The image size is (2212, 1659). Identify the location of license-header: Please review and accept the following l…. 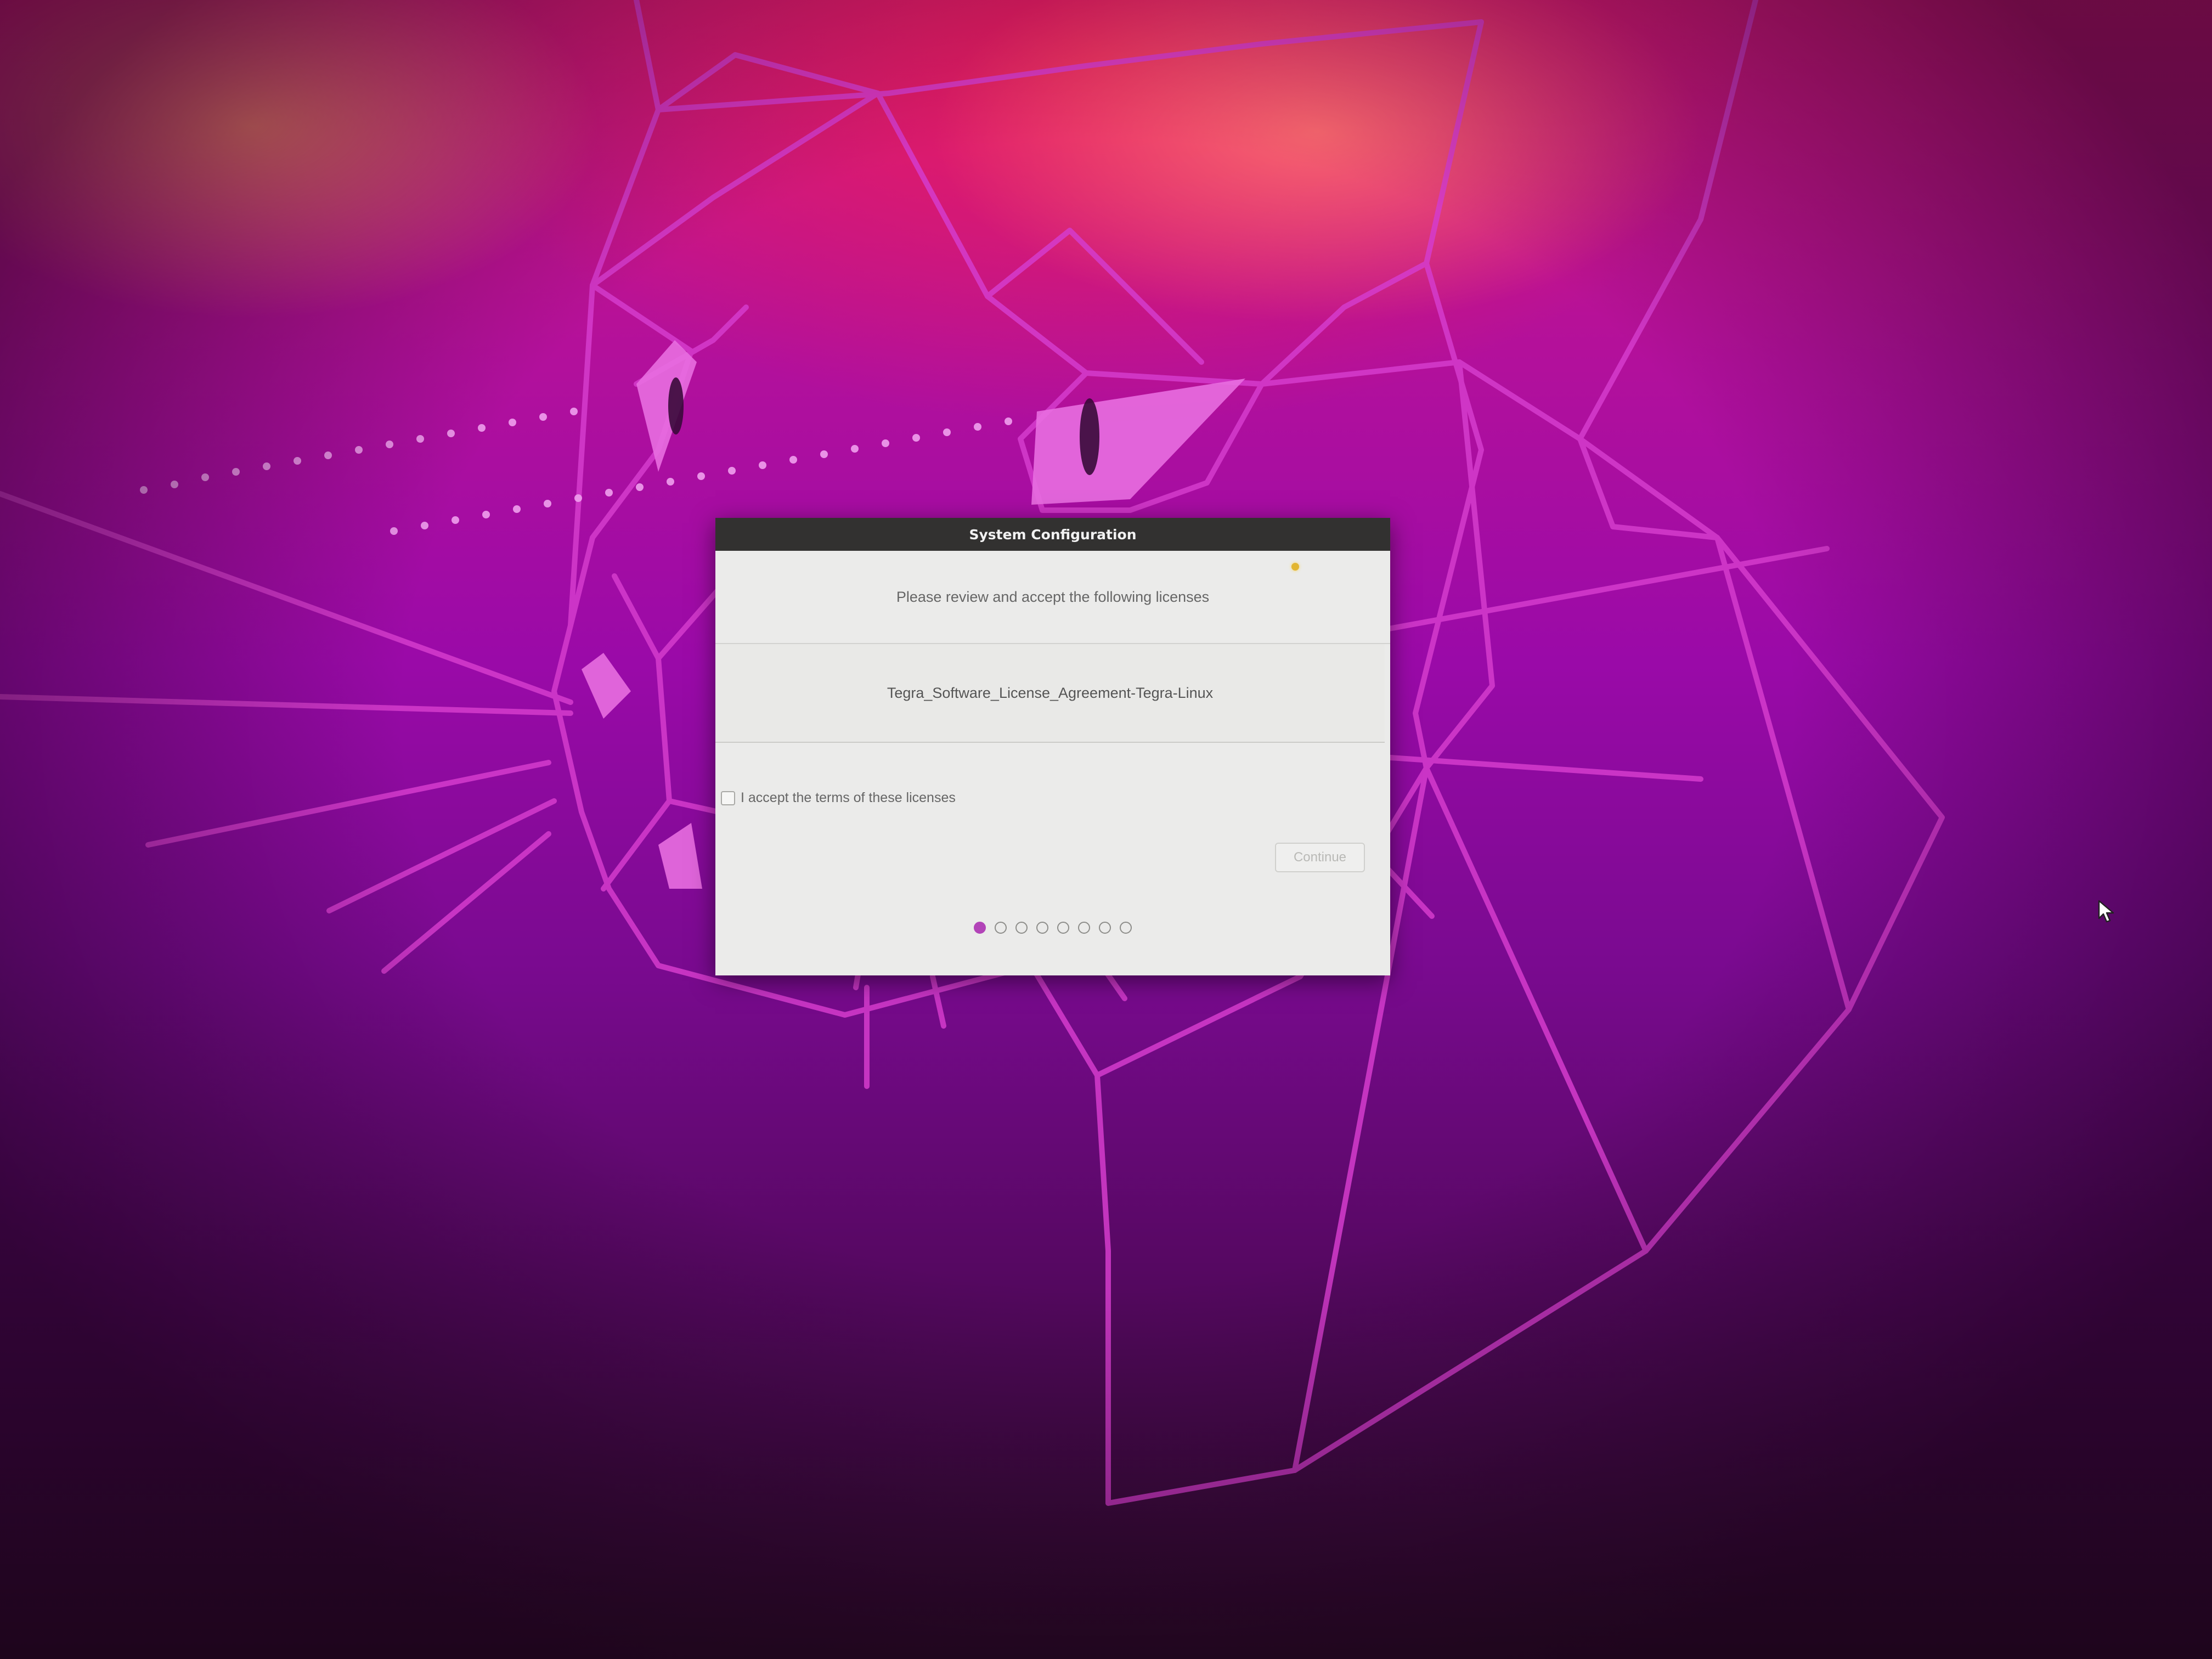
(1052, 609).